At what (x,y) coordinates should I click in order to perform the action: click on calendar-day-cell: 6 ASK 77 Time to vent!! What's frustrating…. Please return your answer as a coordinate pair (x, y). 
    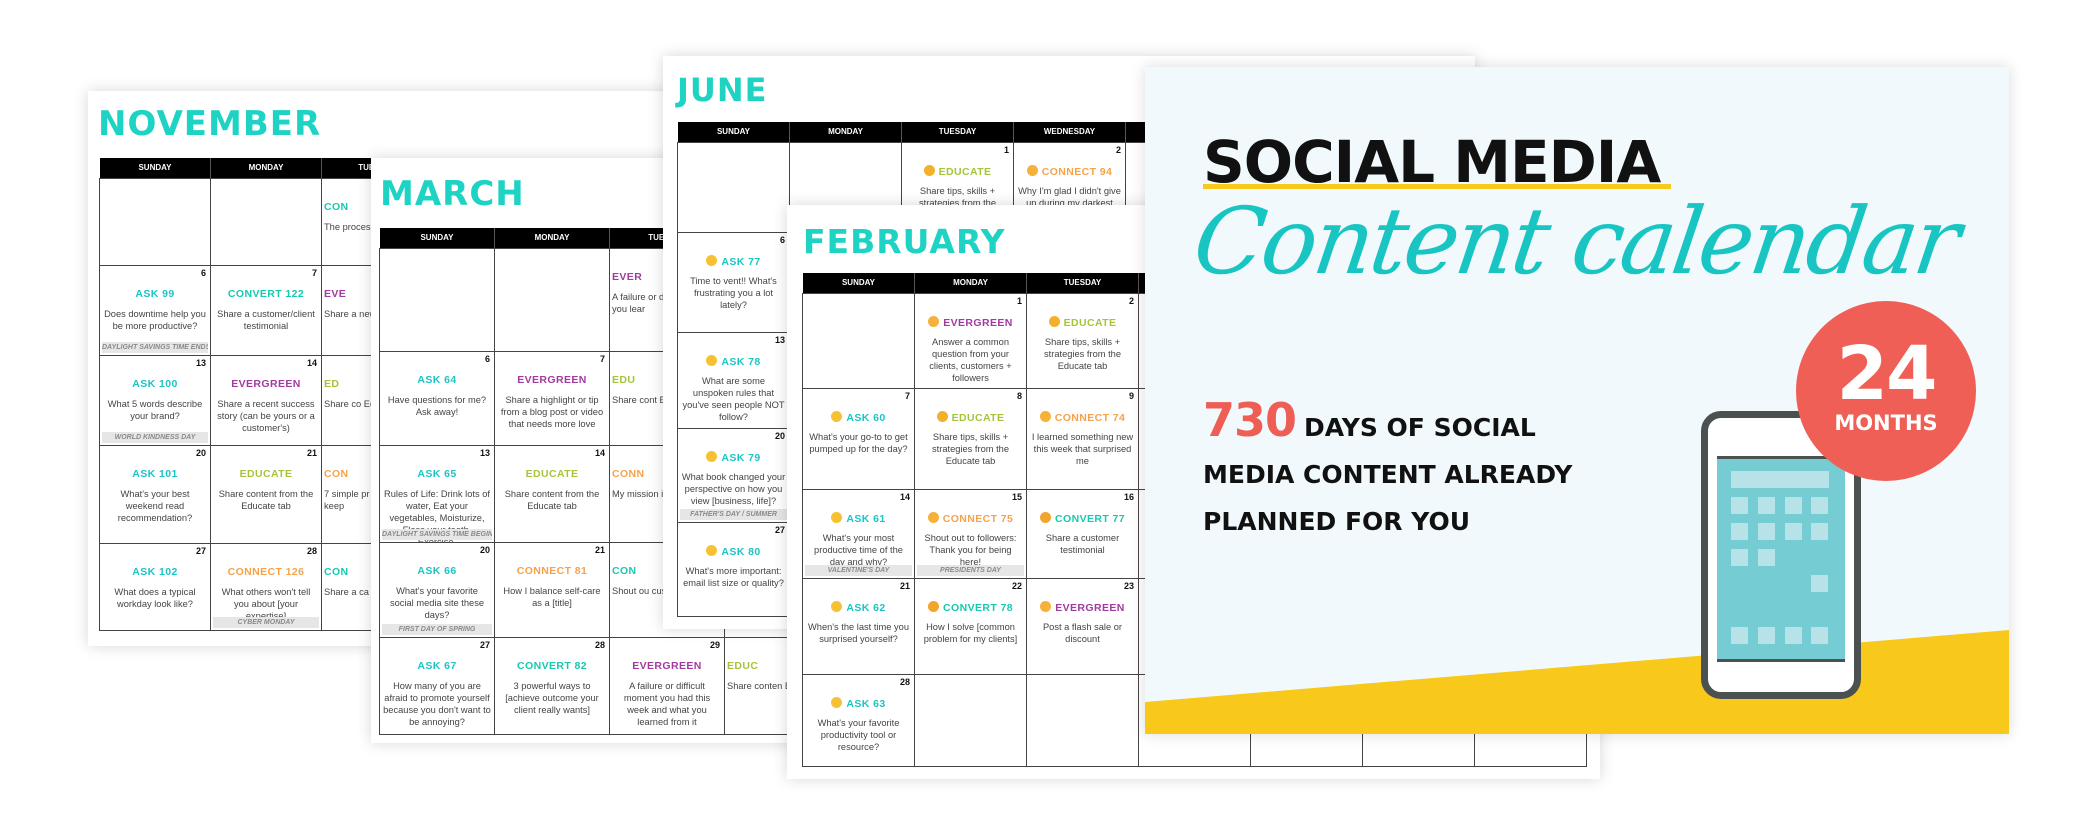
    Looking at the image, I should click on (733, 282).